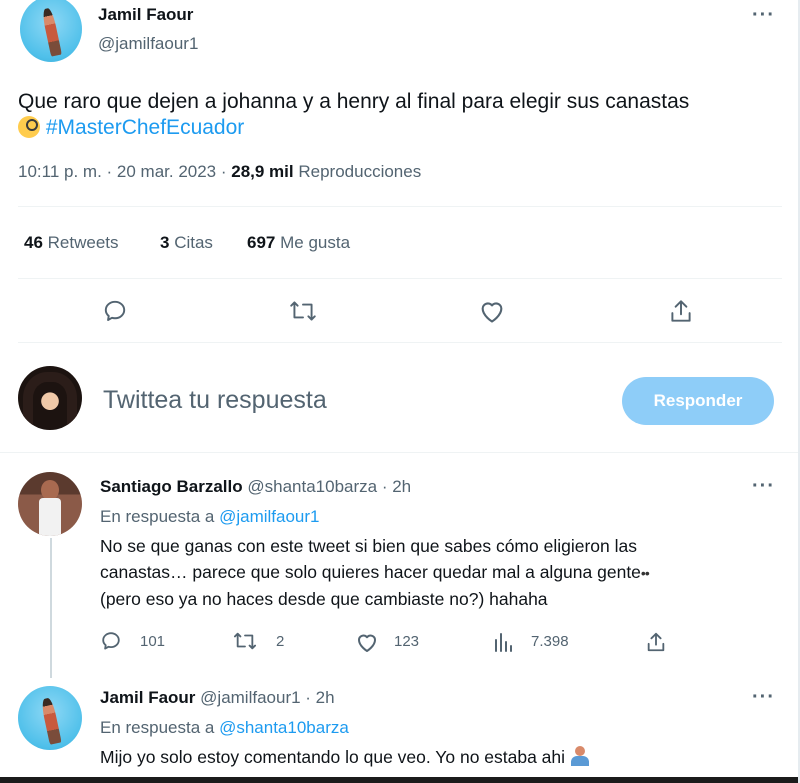 The height and width of the screenshot is (783, 800). I want to click on quotes-label: Citas, so click(193, 242).